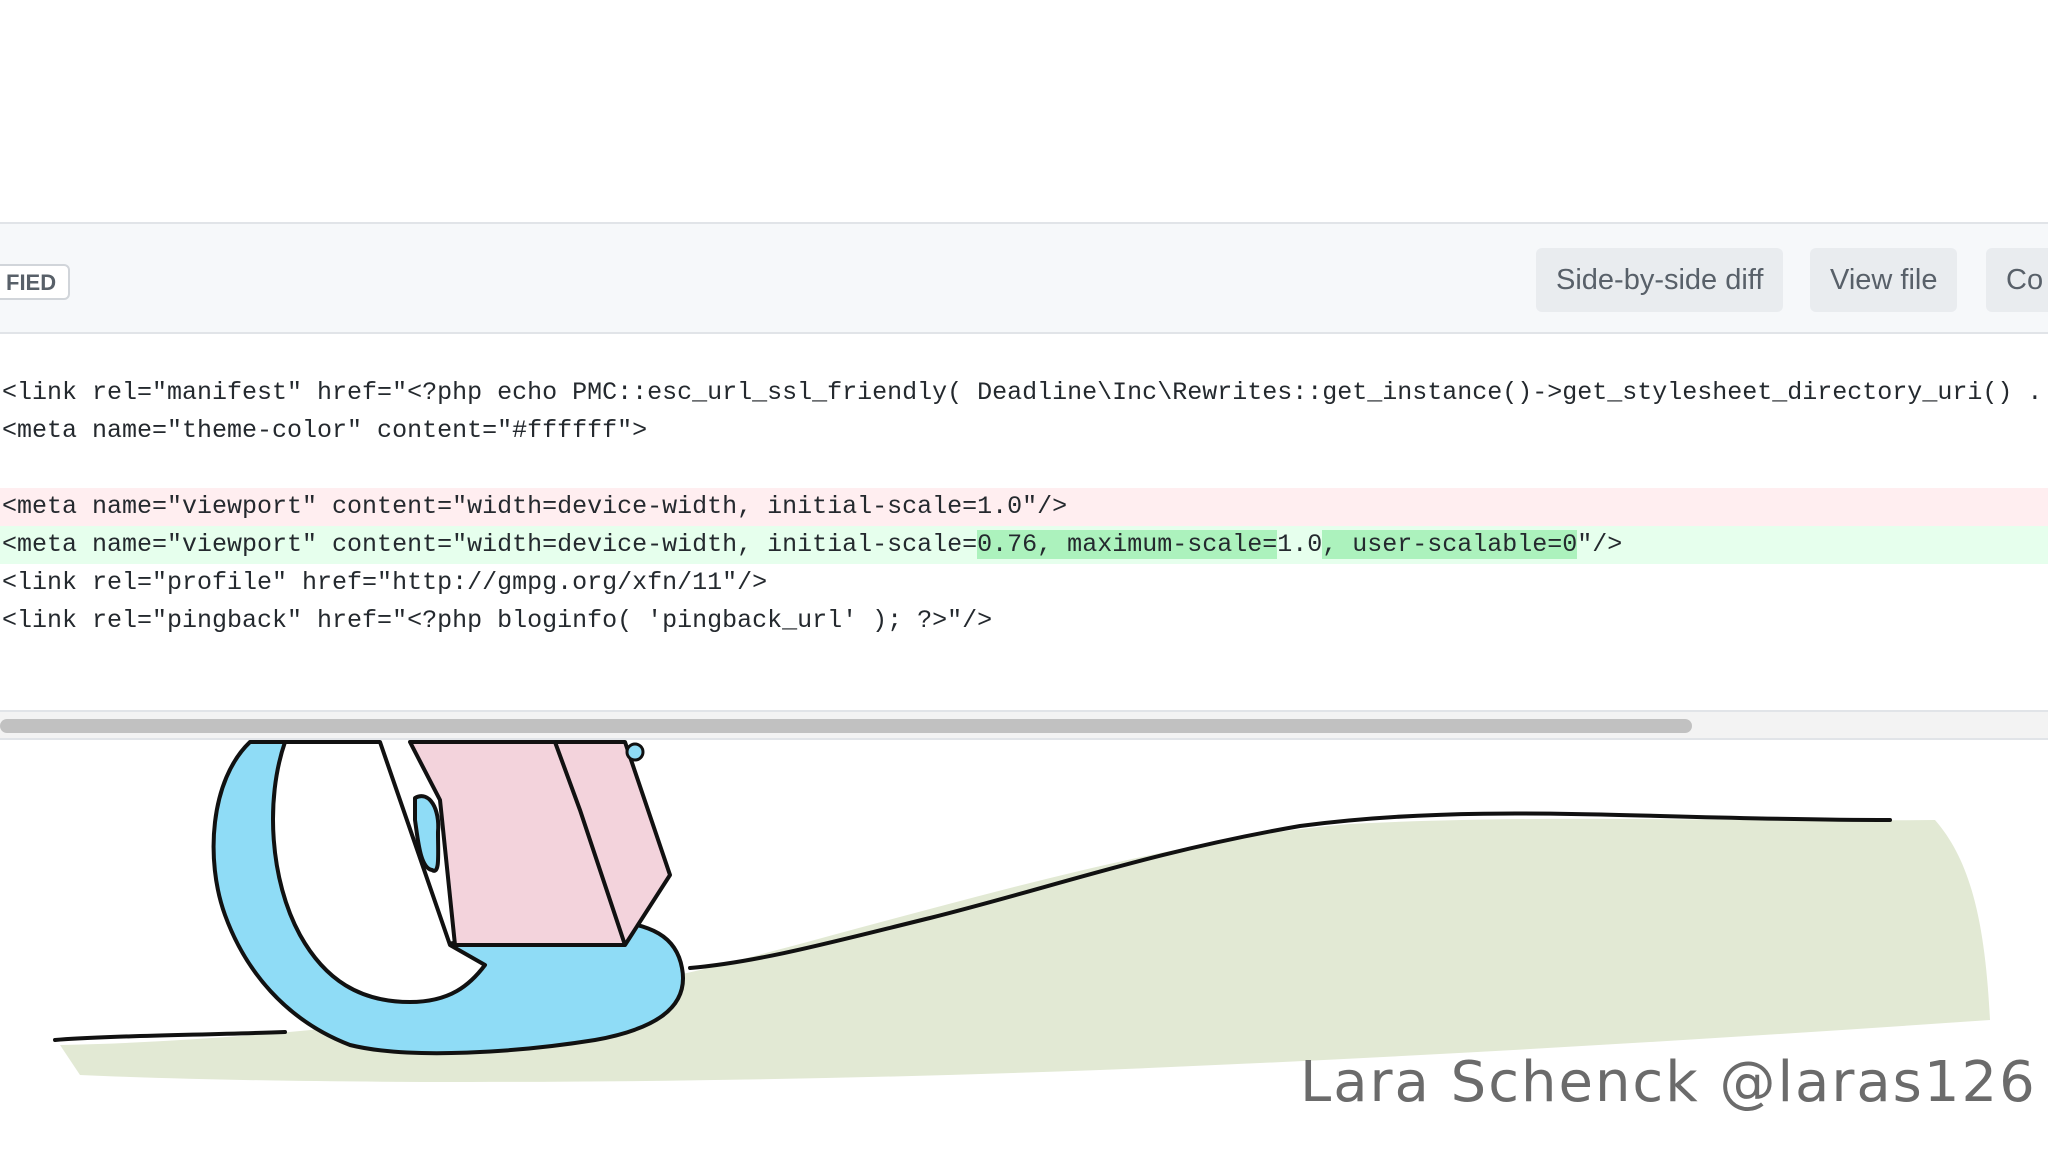 The image size is (2048, 1152). I want to click on artist-signature: Lara Schenck @laras126, so click(1668, 1082).